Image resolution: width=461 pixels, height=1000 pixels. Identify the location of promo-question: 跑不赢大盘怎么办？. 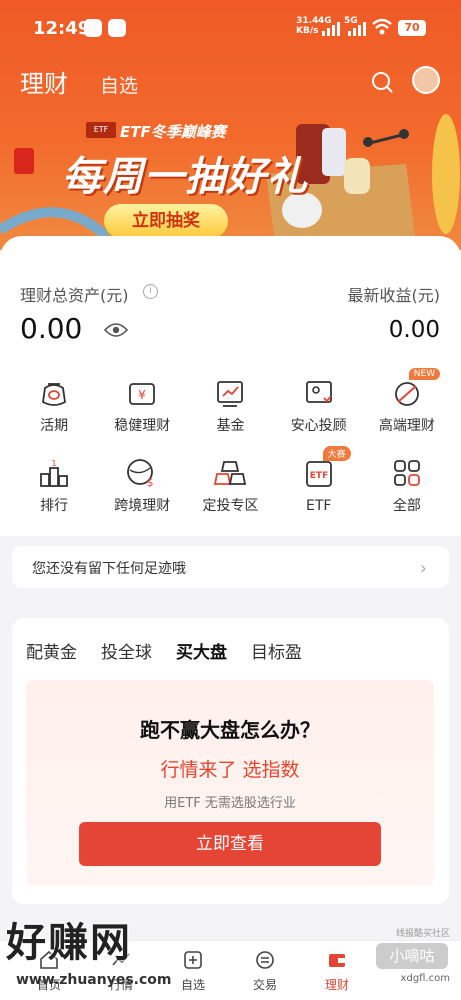
(230, 730).